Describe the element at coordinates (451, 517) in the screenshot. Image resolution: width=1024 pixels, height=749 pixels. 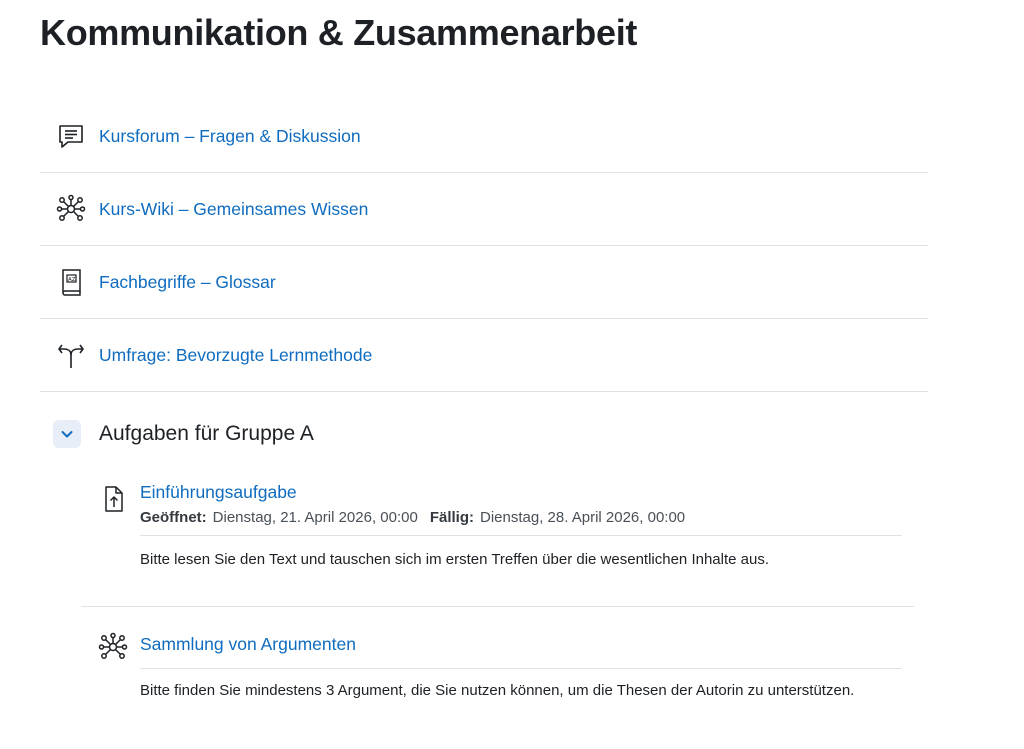
I see `due-label: Fällig:` at that location.